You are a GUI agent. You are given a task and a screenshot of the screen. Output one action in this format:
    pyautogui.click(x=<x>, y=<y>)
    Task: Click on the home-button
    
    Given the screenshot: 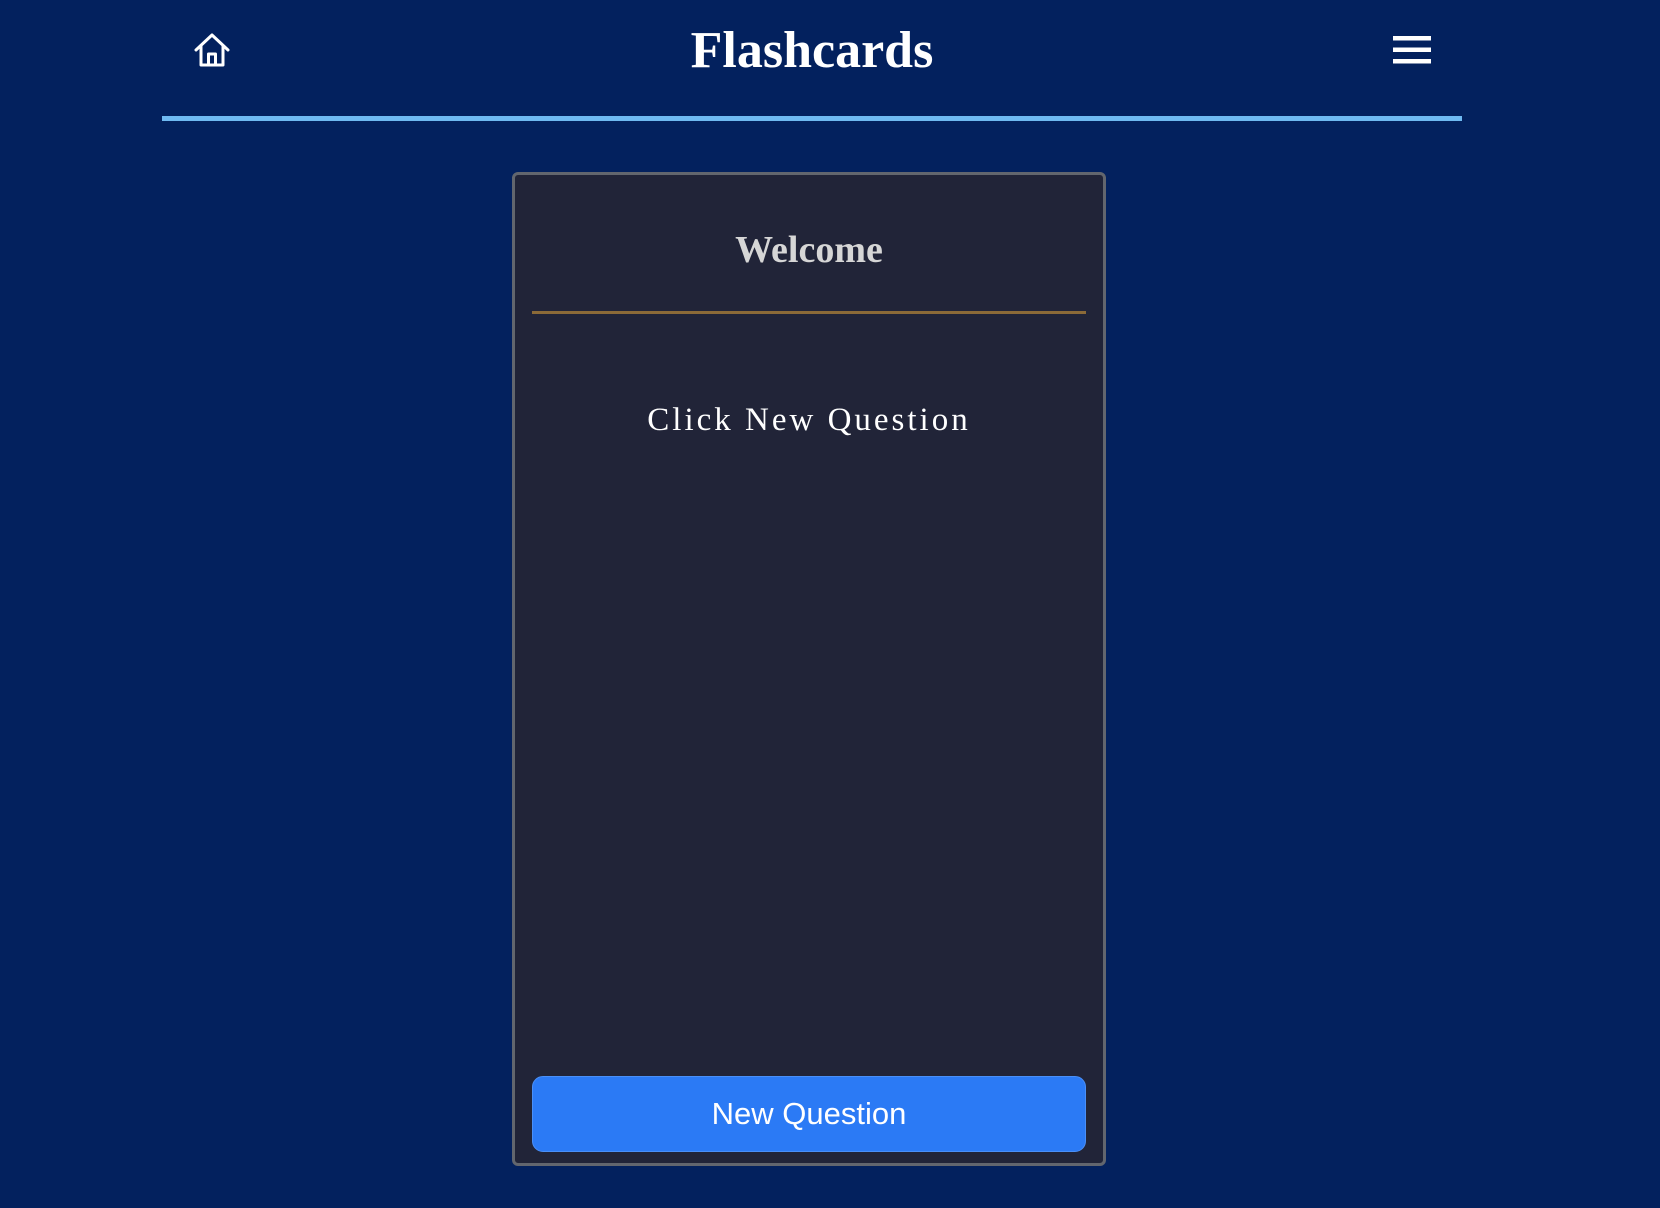 What is the action you would take?
    pyautogui.click(x=212, y=50)
    